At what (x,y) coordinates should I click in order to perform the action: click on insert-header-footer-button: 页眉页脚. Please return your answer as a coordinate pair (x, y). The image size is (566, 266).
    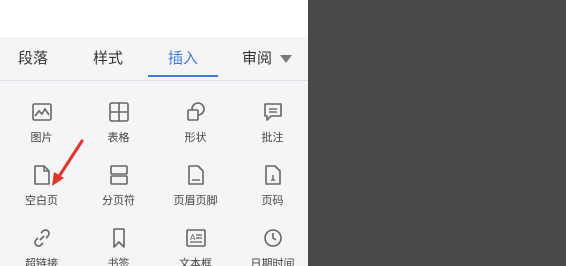
    Looking at the image, I should click on (195, 175).